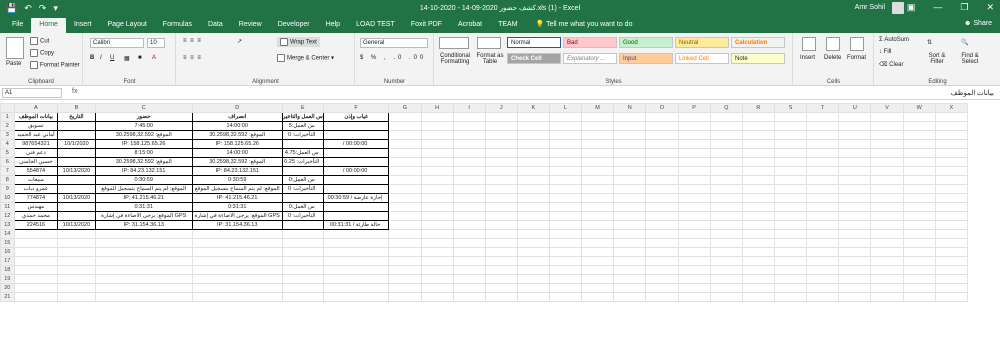 This screenshot has height=339, width=1000. Describe the element at coordinates (7, 279) in the screenshot. I see `row-header: 19` at that location.